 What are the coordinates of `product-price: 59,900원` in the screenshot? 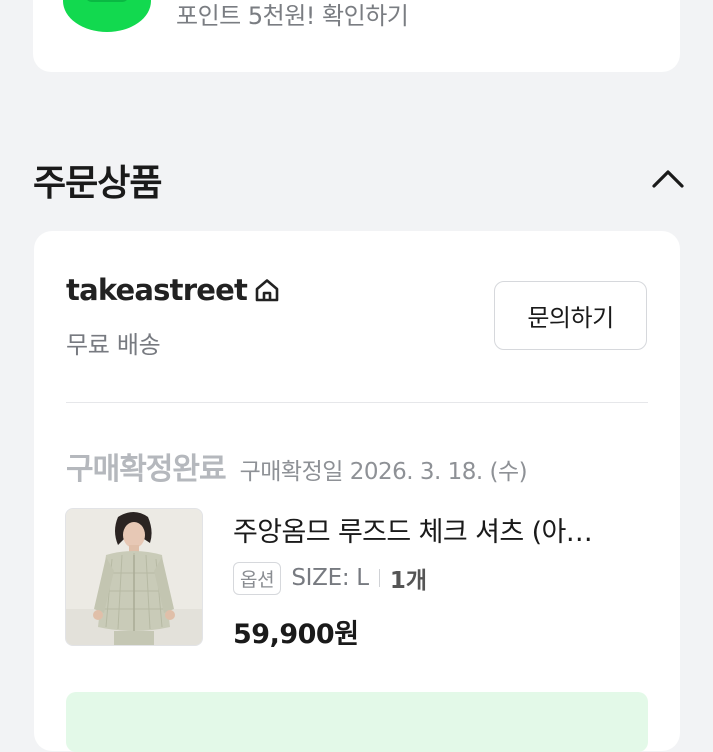 It's located at (296, 634).